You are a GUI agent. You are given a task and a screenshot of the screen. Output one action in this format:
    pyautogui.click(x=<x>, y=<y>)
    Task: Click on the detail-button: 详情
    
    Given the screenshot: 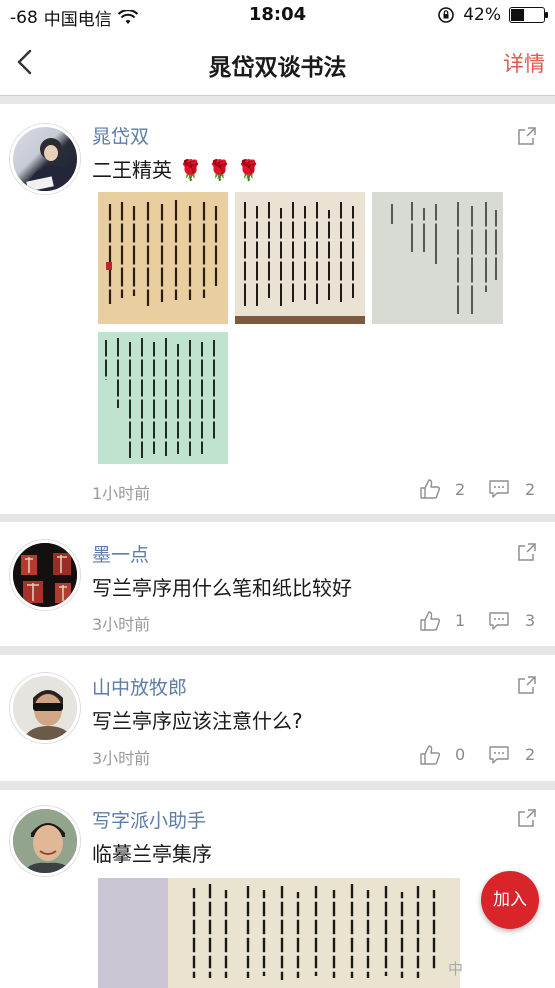 What is the action you would take?
    pyautogui.click(x=524, y=63)
    